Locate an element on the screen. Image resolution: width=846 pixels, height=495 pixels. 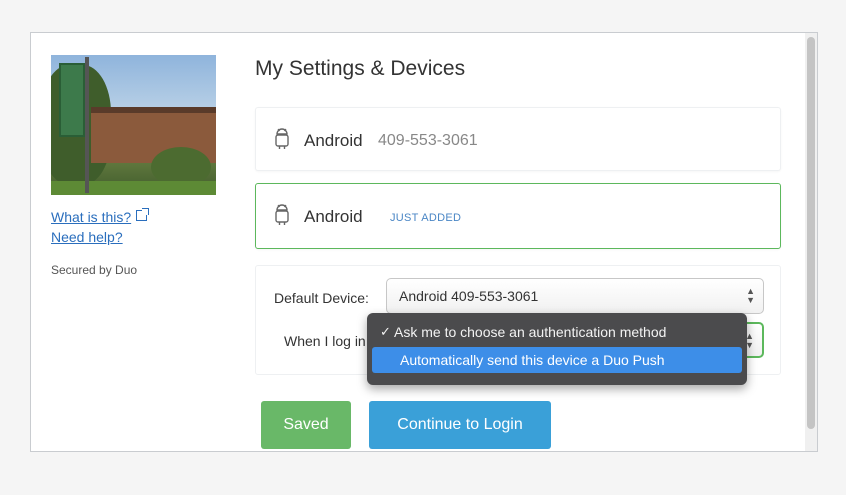
checkmark-icon: ✓ is located at coordinates (385, 331).